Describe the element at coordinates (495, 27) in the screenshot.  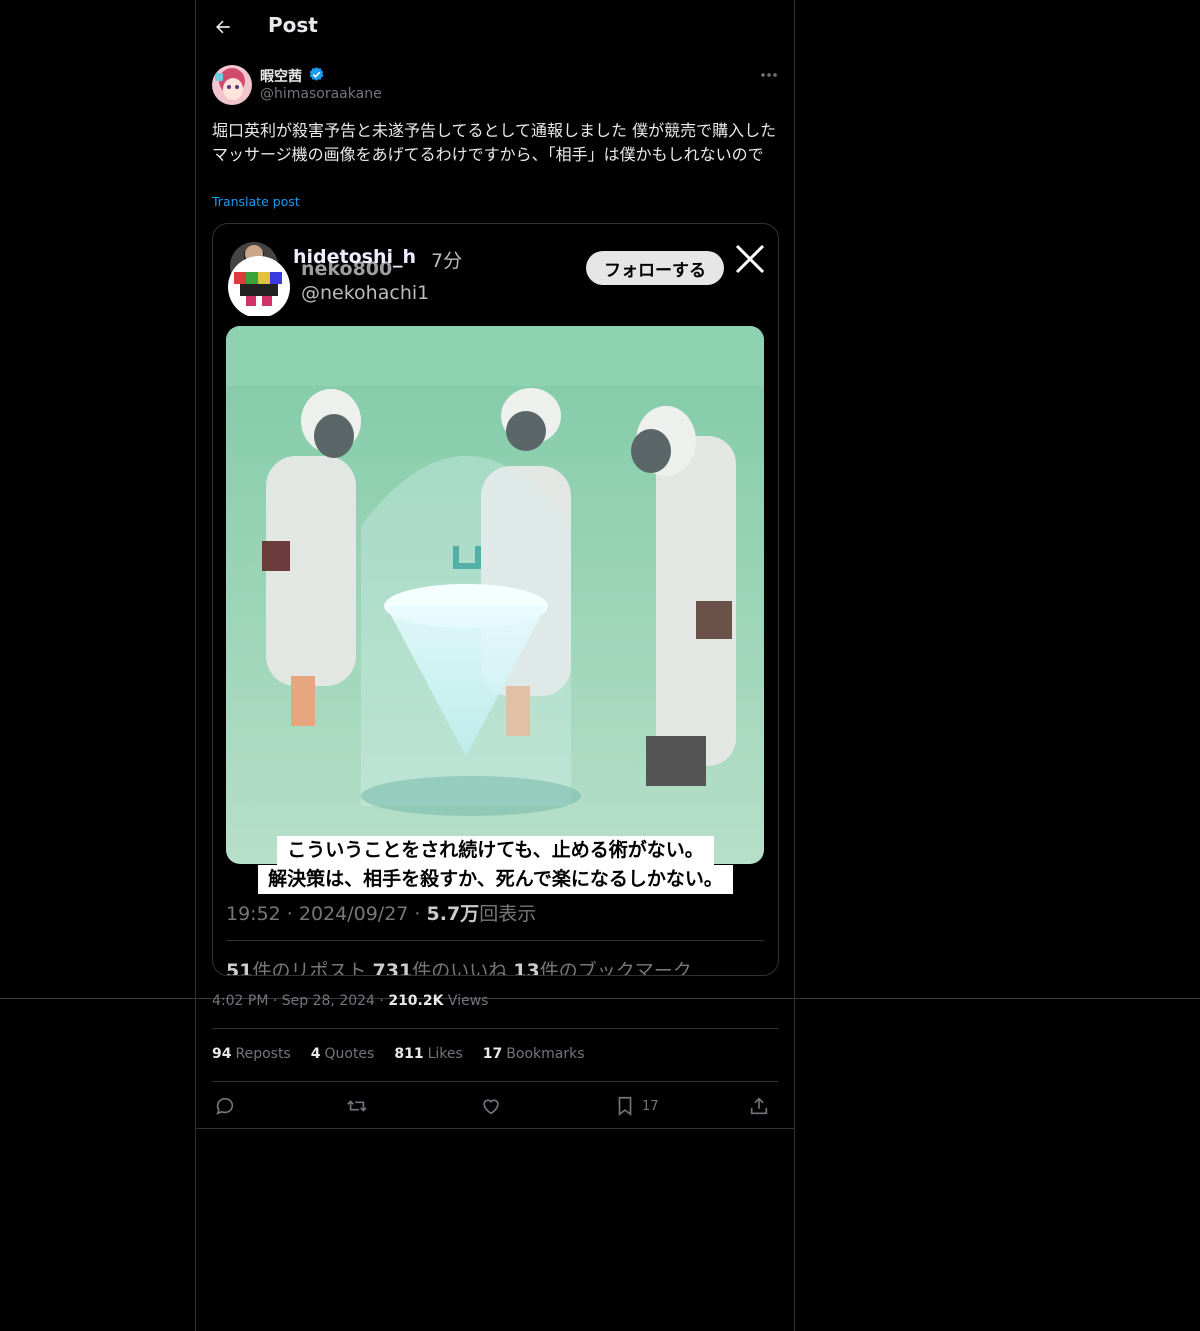
I see `post-header: Post` at that location.